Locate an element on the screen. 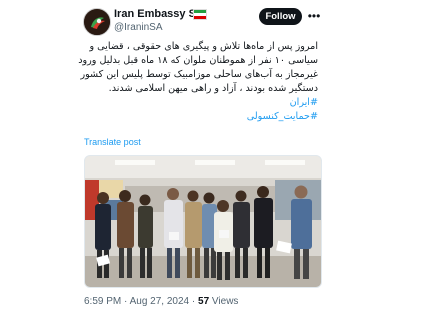 Image resolution: width=430 pixels, height=316 pixels. tweet-meta: 6:59 PM · Aug 27, 2024 · 57 Views is located at coordinates (161, 301).